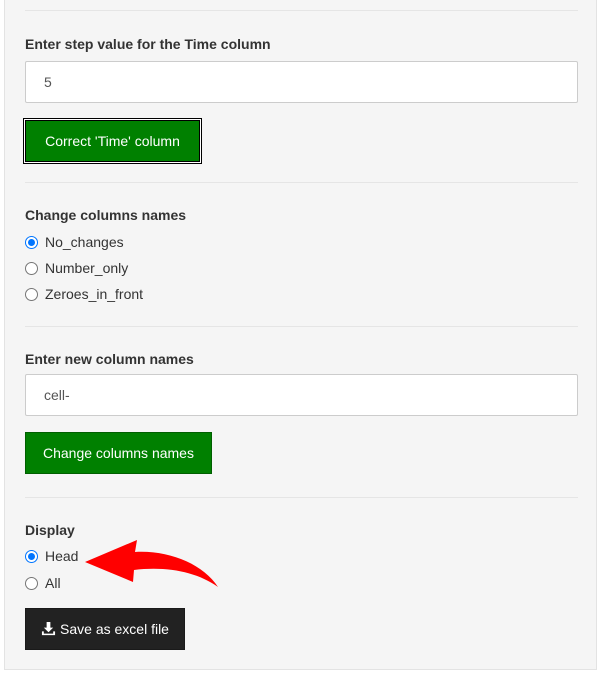 The image size is (603, 676). I want to click on radio-option-number-only: Number_only, so click(76, 268).